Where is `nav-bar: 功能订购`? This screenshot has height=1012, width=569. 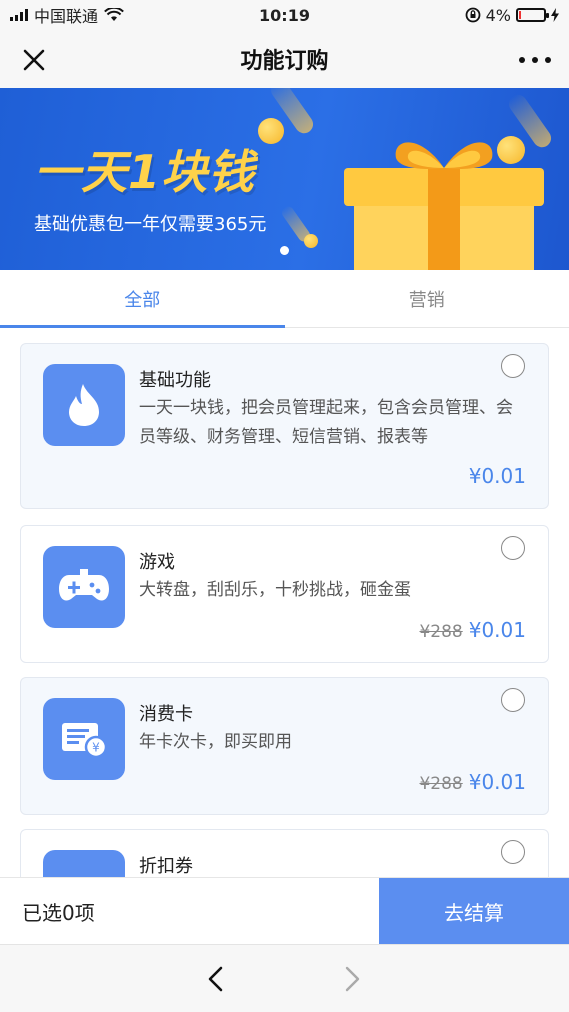
nav-bar: 功能订购 is located at coordinates (284, 59).